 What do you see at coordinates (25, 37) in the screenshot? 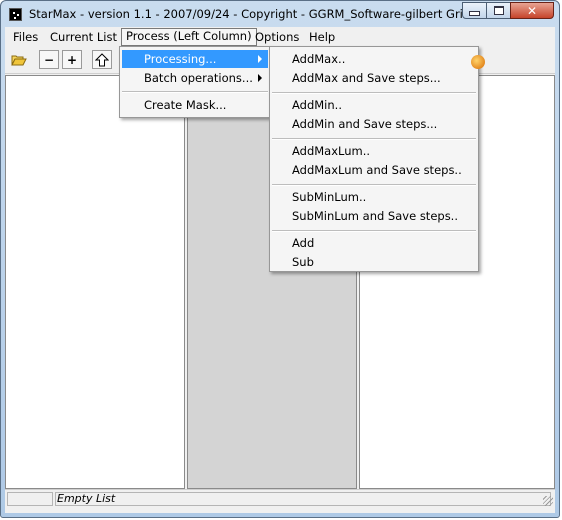
I see `menu-files: Files` at bounding box center [25, 37].